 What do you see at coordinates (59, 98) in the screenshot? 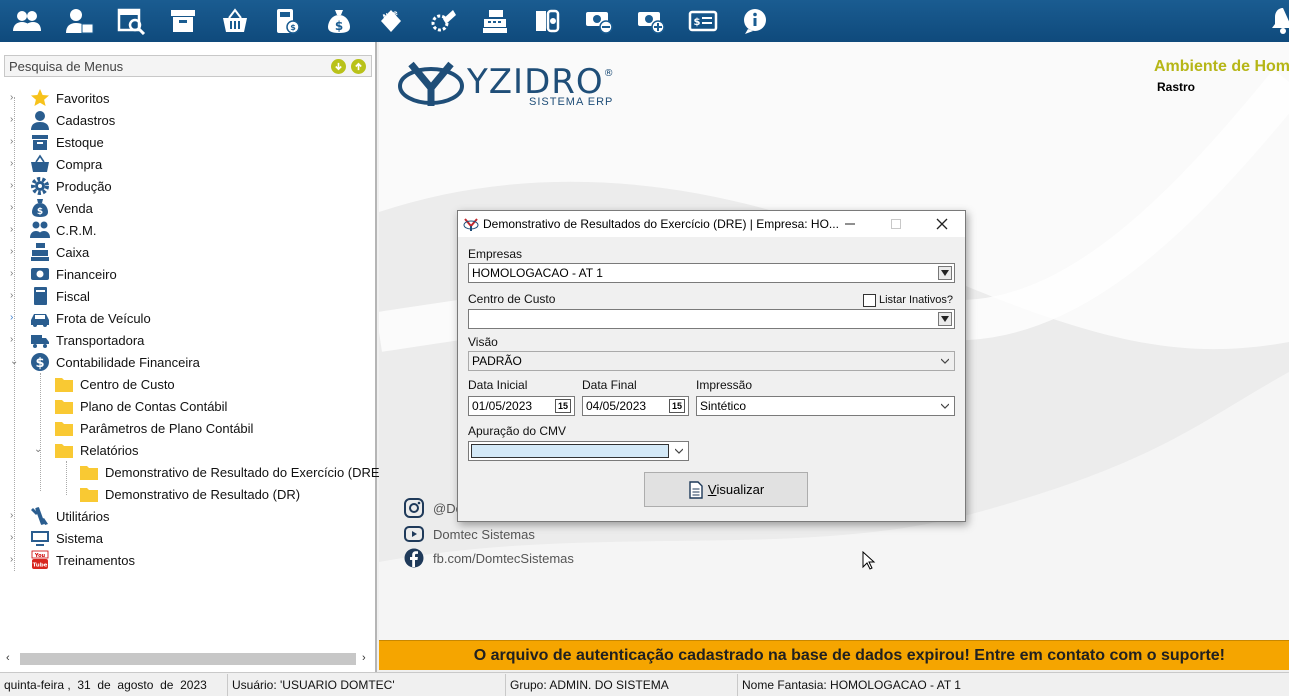
I see `sidebar-item-favoritos: › Favoritos` at bounding box center [59, 98].